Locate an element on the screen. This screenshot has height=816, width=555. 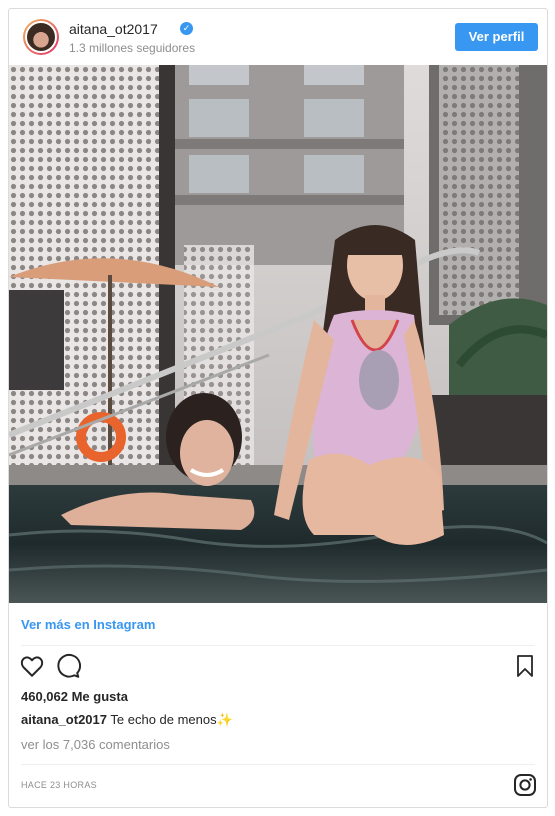
avatar is located at coordinates (41, 37).